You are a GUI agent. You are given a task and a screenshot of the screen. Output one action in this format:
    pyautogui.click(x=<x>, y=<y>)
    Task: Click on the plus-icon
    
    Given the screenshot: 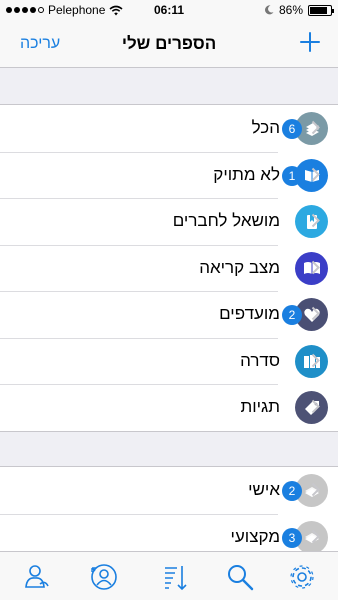 What is the action you would take?
    pyautogui.click(x=310, y=42)
    